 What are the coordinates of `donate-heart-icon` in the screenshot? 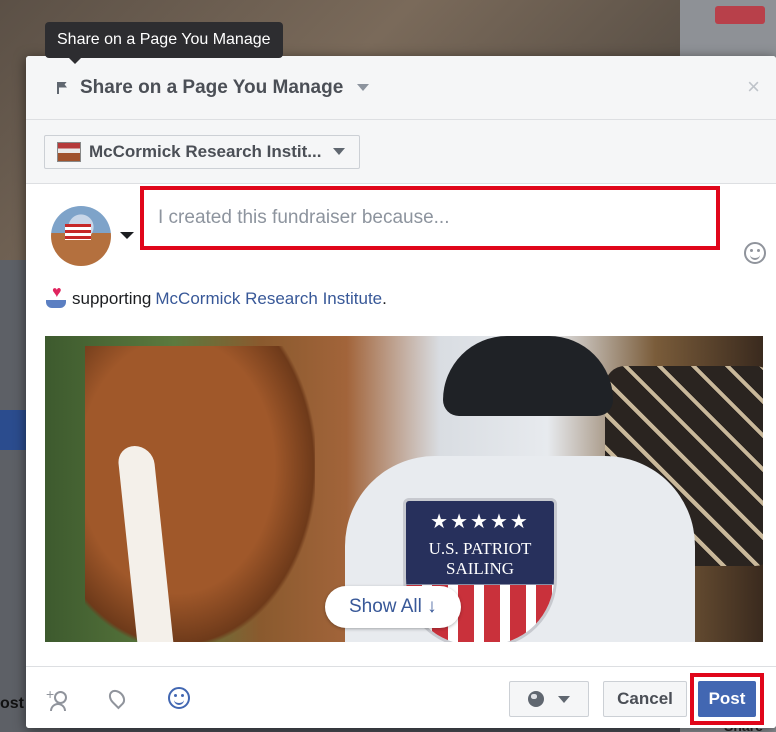 It's located at (58, 297).